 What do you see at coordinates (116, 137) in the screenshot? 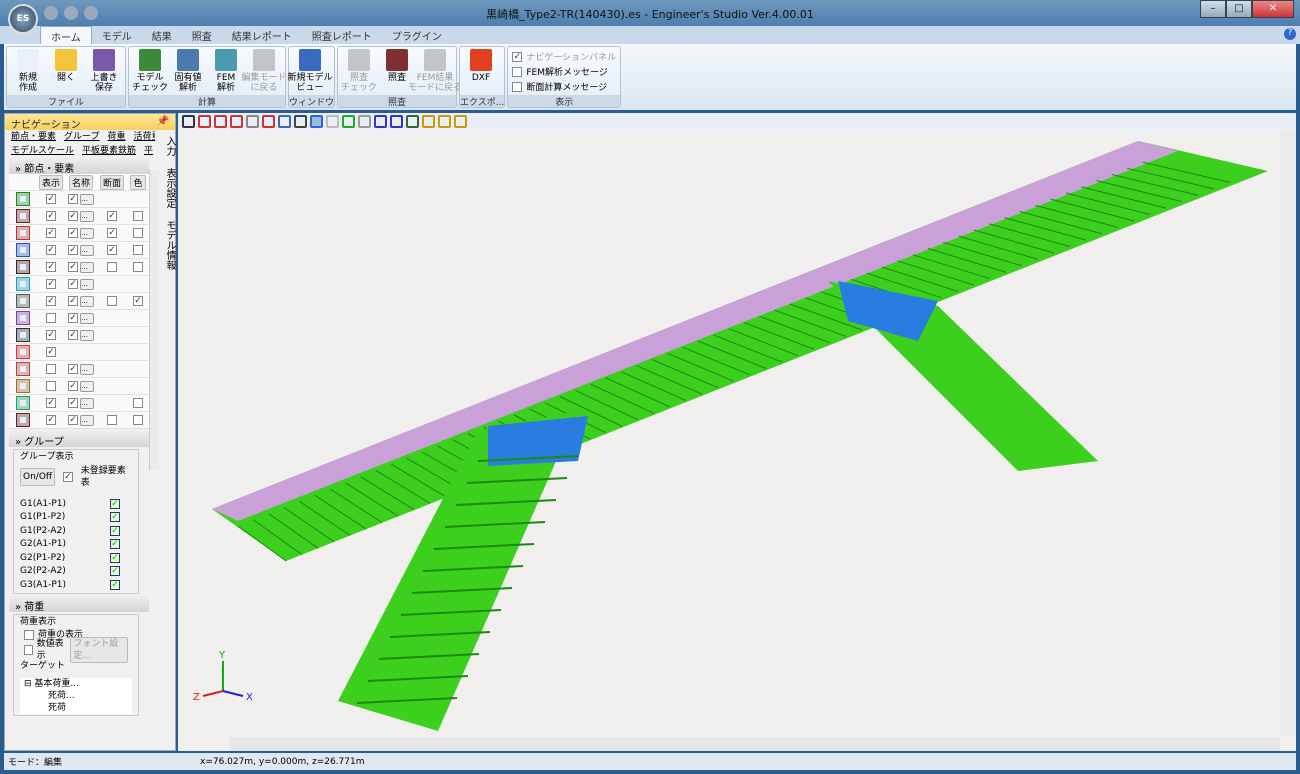
I see `nav-link: 荷重` at bounding box center [116, 137].